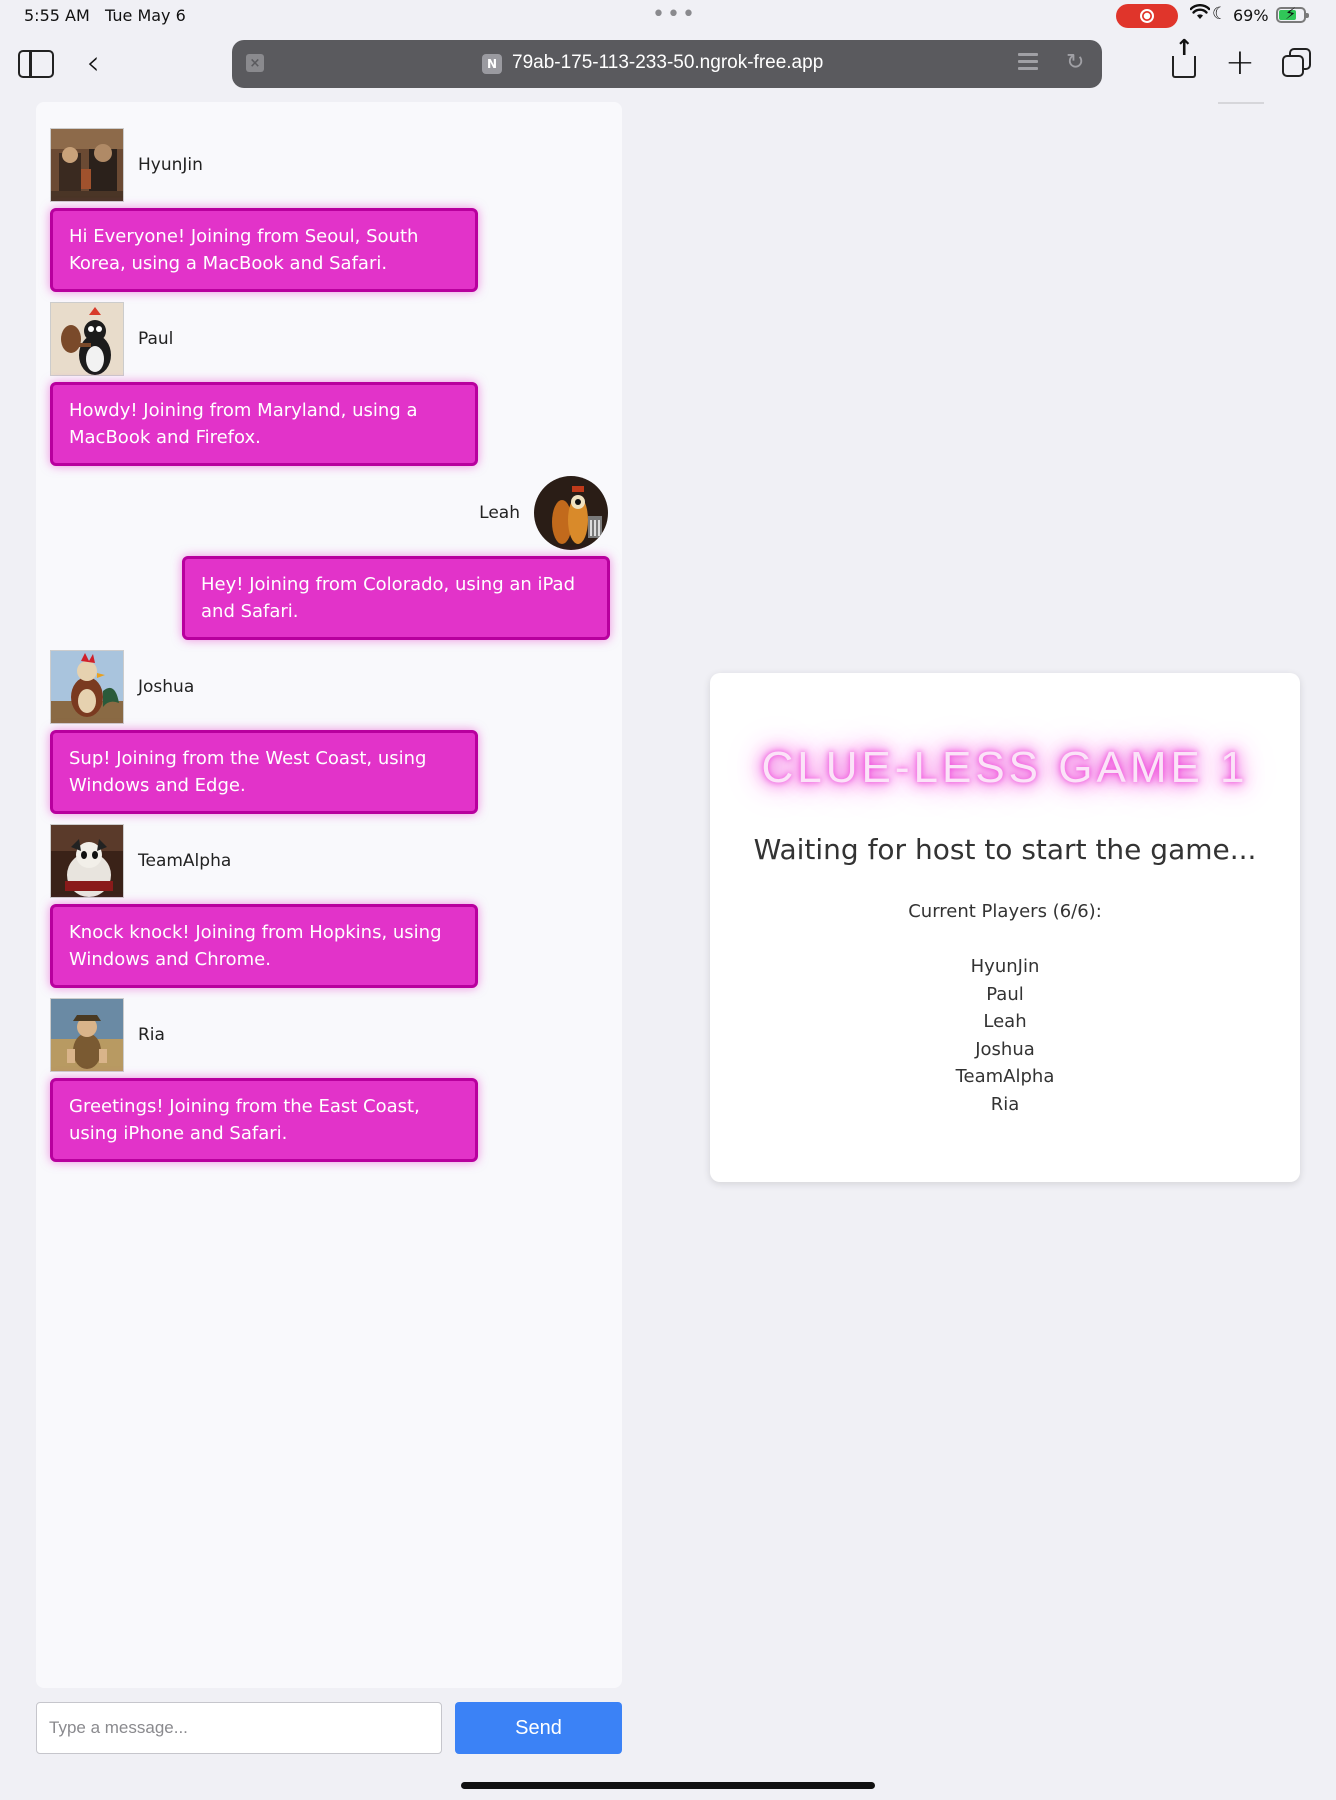 The image size is (1336, 1800). What do you see at coordinates (499, 513) in the screenshot?
I see `sender-name: Leah` at bounding box center [499, 513].